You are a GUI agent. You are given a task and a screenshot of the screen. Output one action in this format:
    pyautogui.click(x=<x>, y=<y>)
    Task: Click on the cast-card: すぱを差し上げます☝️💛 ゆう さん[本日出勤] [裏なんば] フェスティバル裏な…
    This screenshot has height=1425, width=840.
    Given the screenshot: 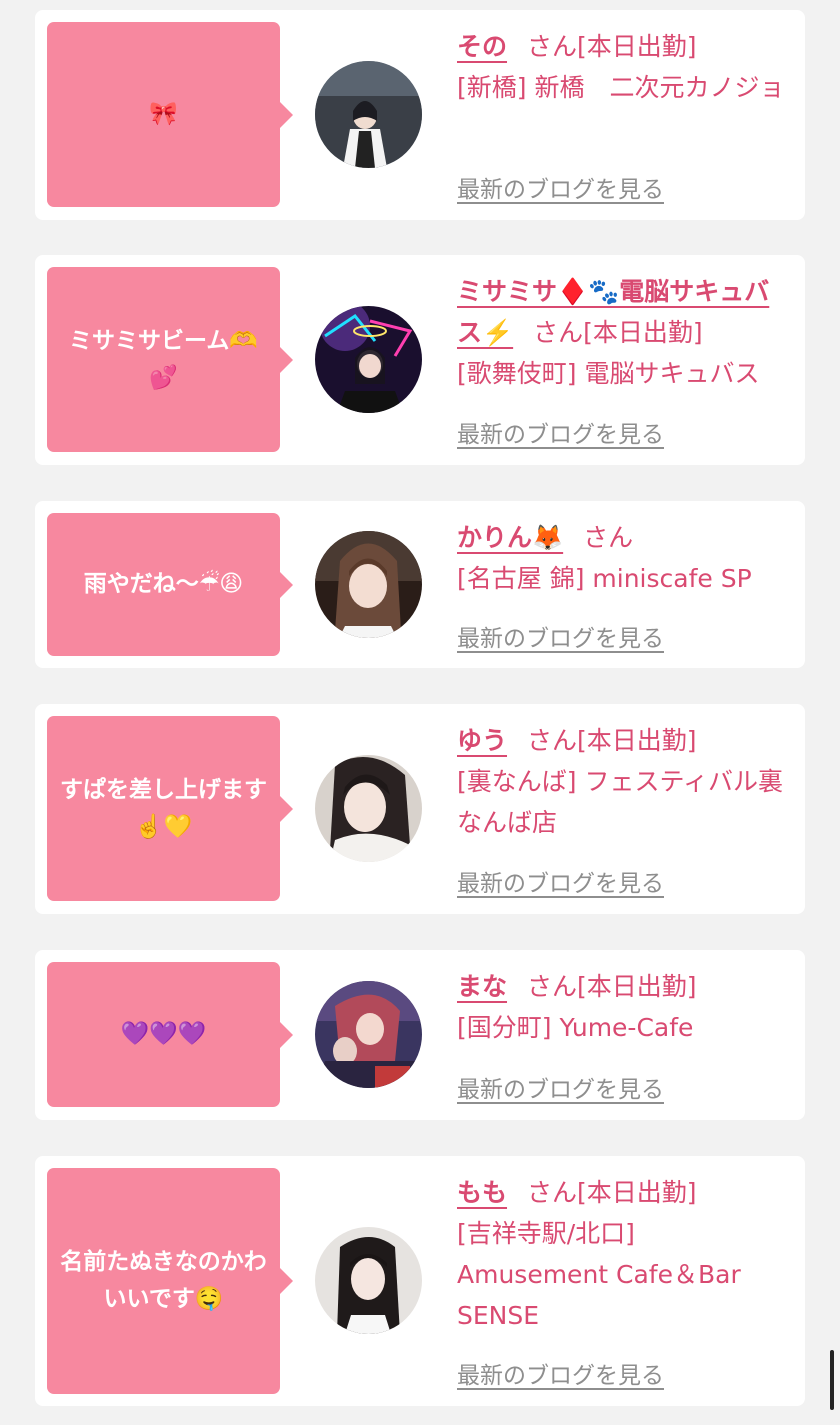 What is the action you would take?
    pyautogui.click(x=420, y=809)
    